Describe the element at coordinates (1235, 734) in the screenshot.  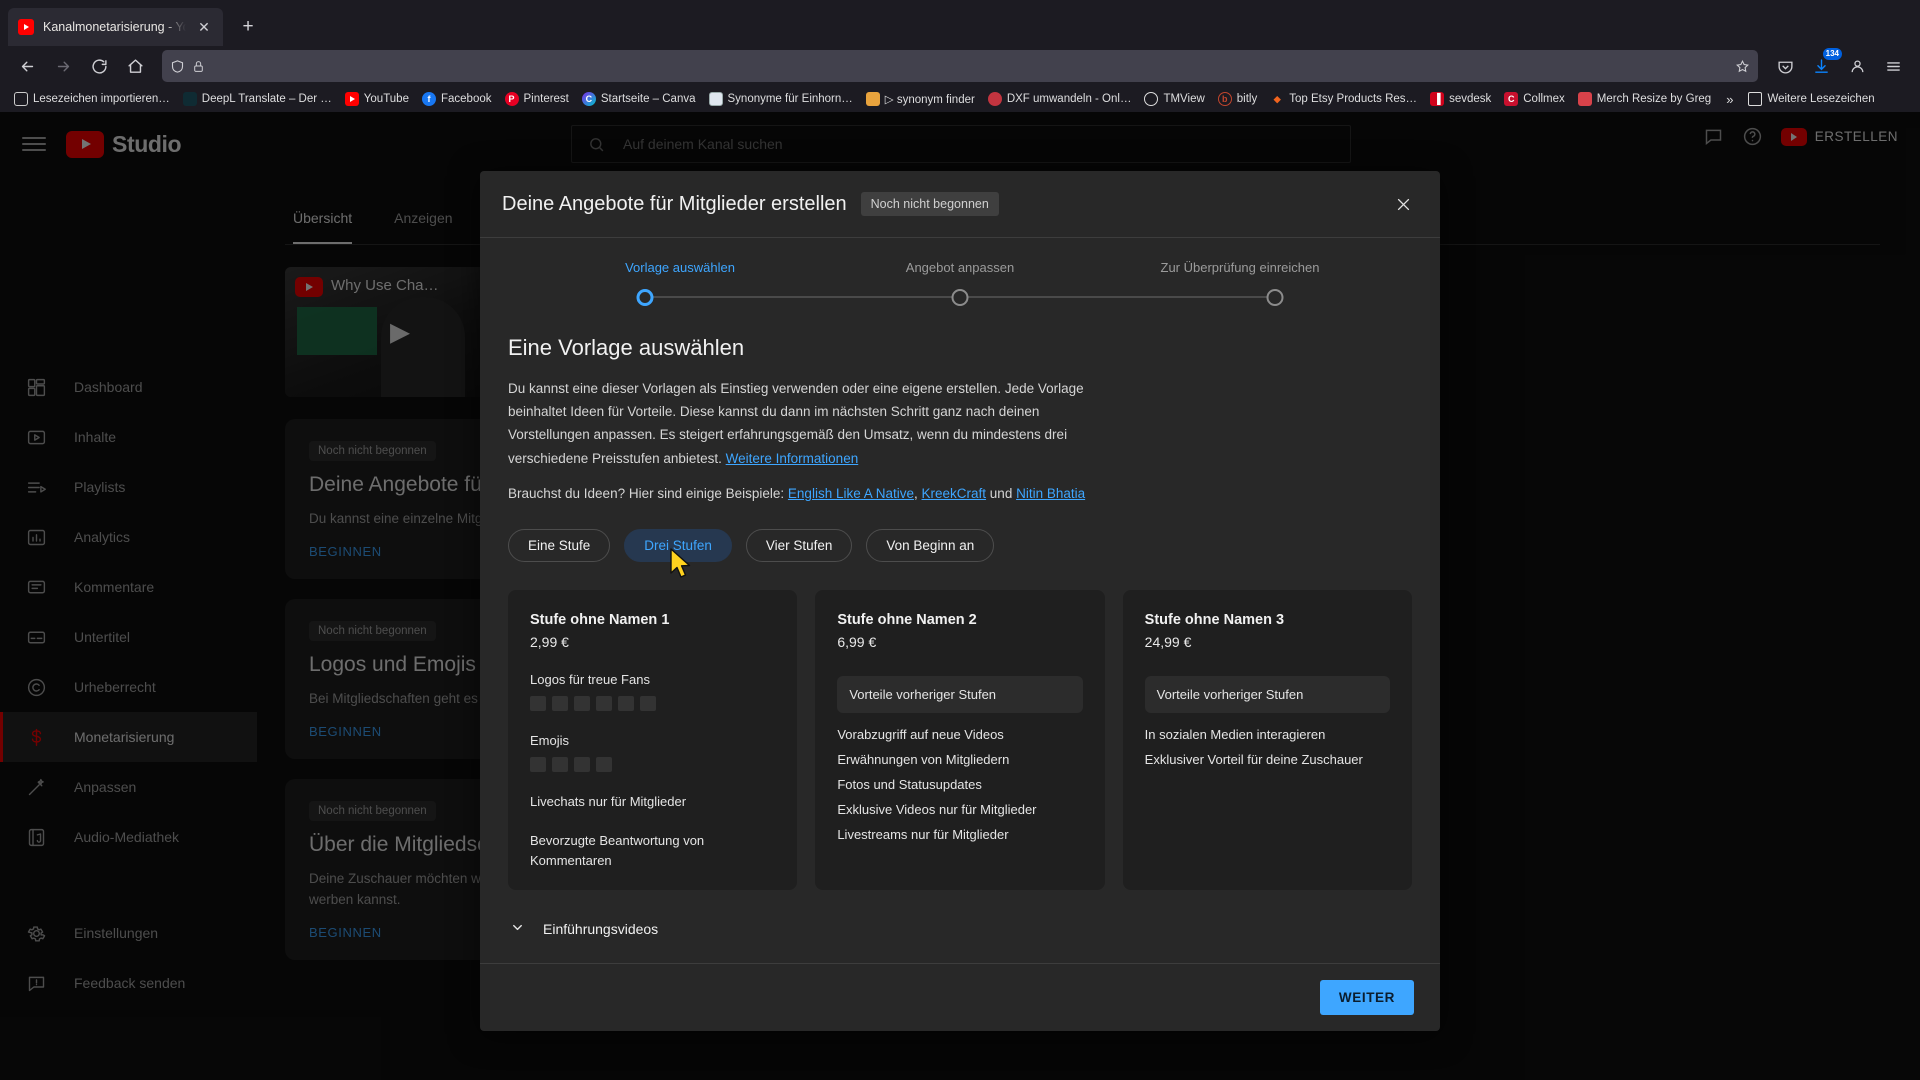
I see `perk-item: In sozialen Medien interagieren` at that location.